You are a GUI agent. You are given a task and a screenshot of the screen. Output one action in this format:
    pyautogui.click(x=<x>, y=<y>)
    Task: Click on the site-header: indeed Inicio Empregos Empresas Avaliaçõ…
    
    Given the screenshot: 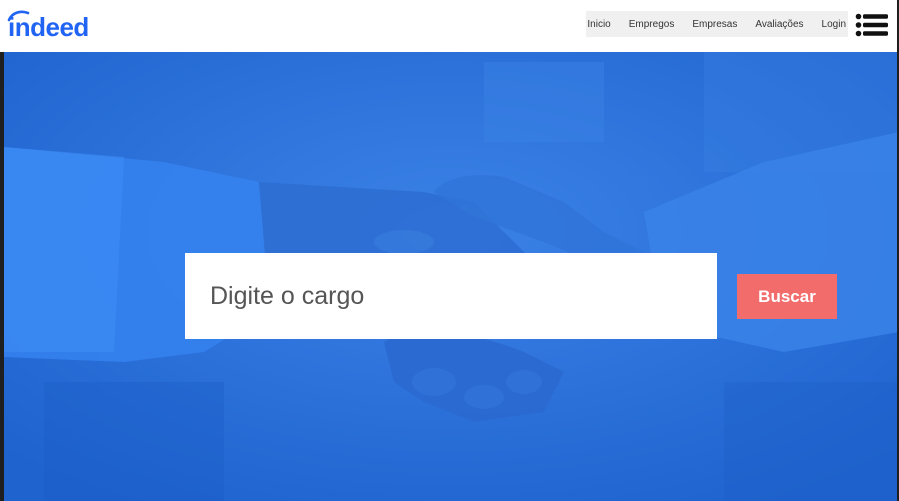 What is the action you would take?
    pyautogui.click(x=449, y=26)
    